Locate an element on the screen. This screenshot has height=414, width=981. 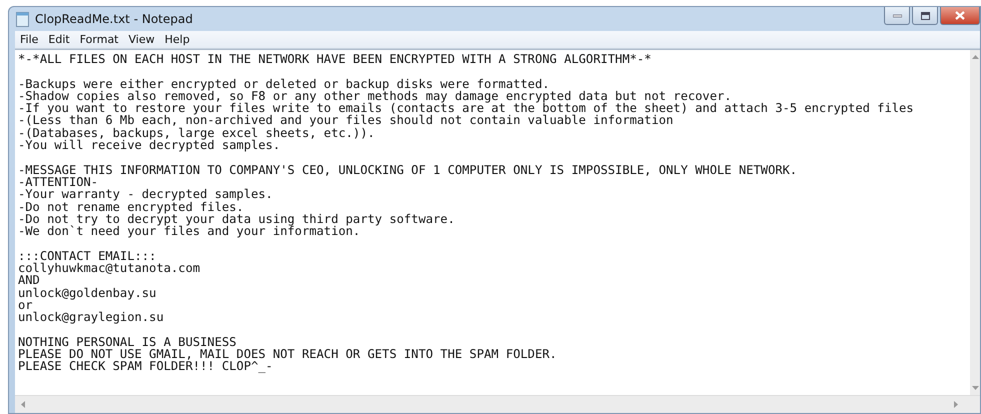
text-line: -Your warranty - decrypted samples. is located at coordinates (145, 194).